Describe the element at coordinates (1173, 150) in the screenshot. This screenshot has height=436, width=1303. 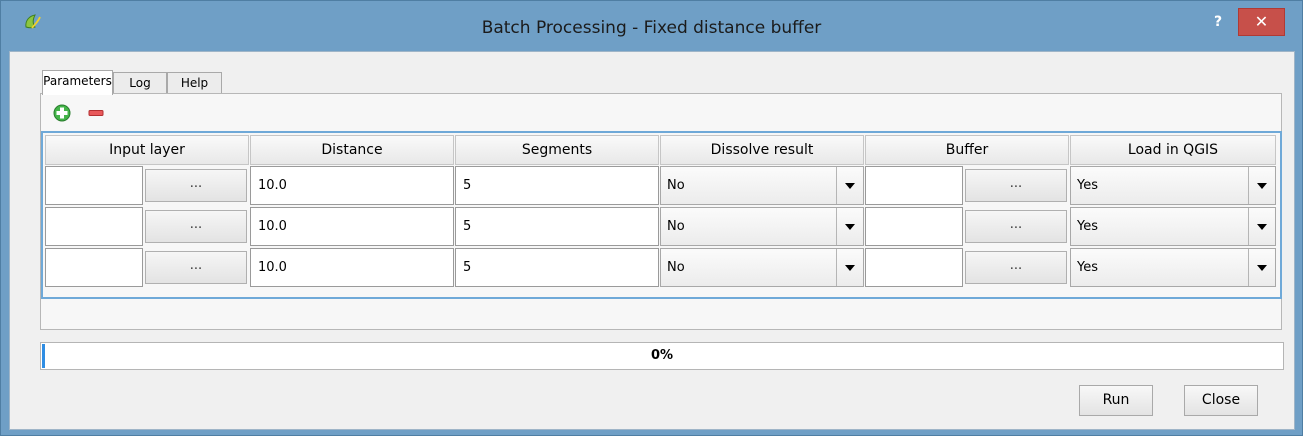
I see `column-header-load-in-qgis: Load in QGIS` at that location.